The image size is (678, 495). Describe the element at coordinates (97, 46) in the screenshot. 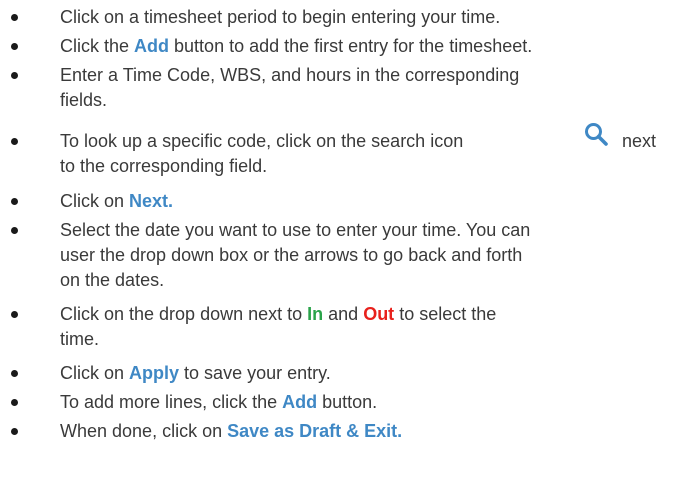

I see `step-text: Click the` at that location.